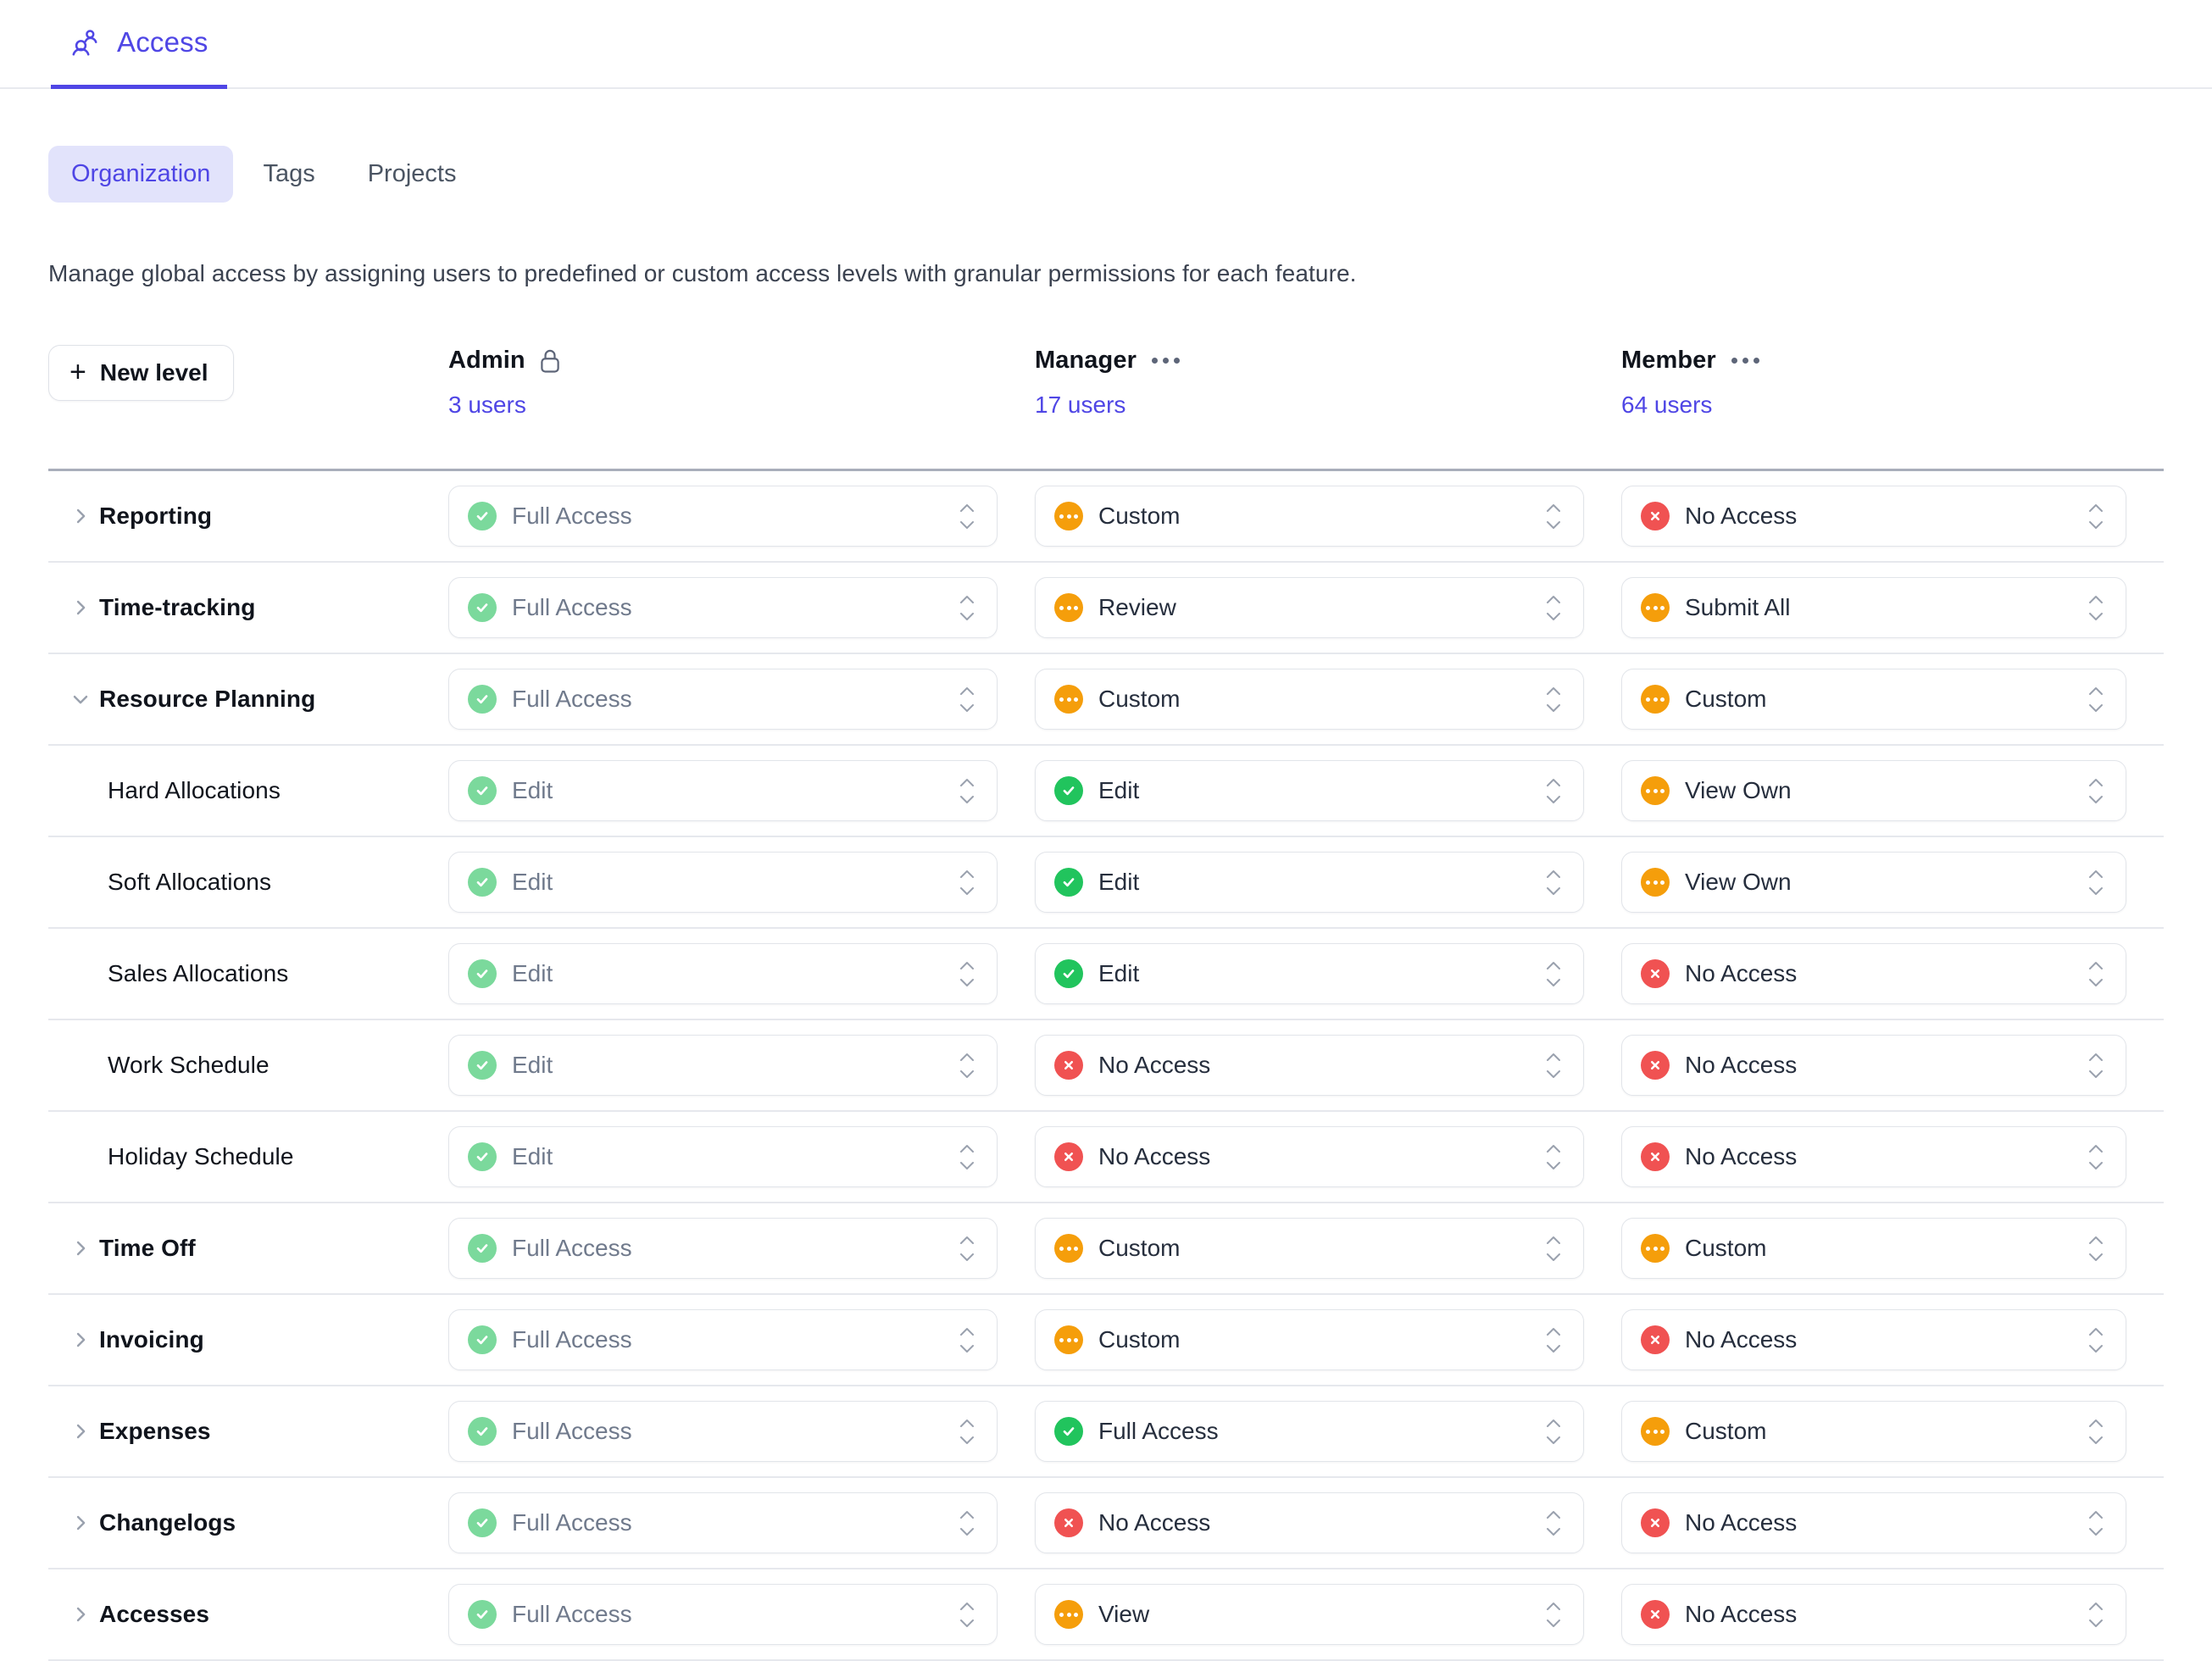 This screenshot has width=2212, height=1661. Describe the element at coordinates (487, 405) in the screenshot. I see `admin-users-link: 3 users` at that location.